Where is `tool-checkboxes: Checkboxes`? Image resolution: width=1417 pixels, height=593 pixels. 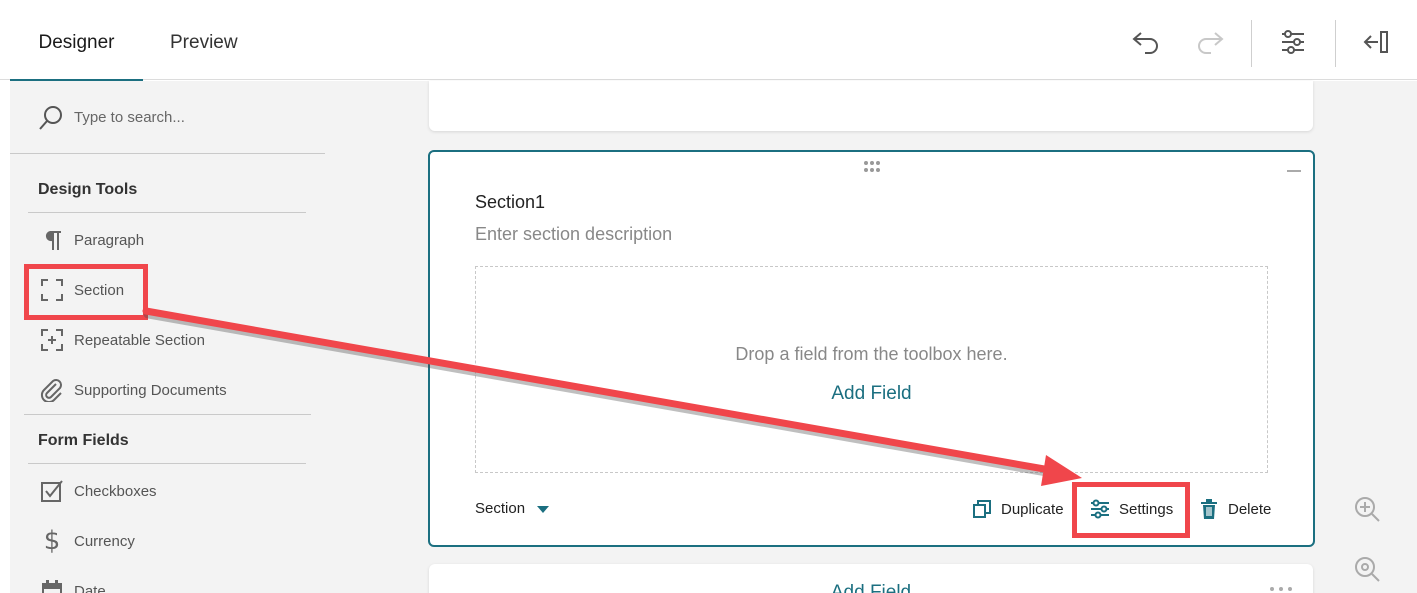 tool-checkboxes: Checkboxes is located at coordinates (173, 491).